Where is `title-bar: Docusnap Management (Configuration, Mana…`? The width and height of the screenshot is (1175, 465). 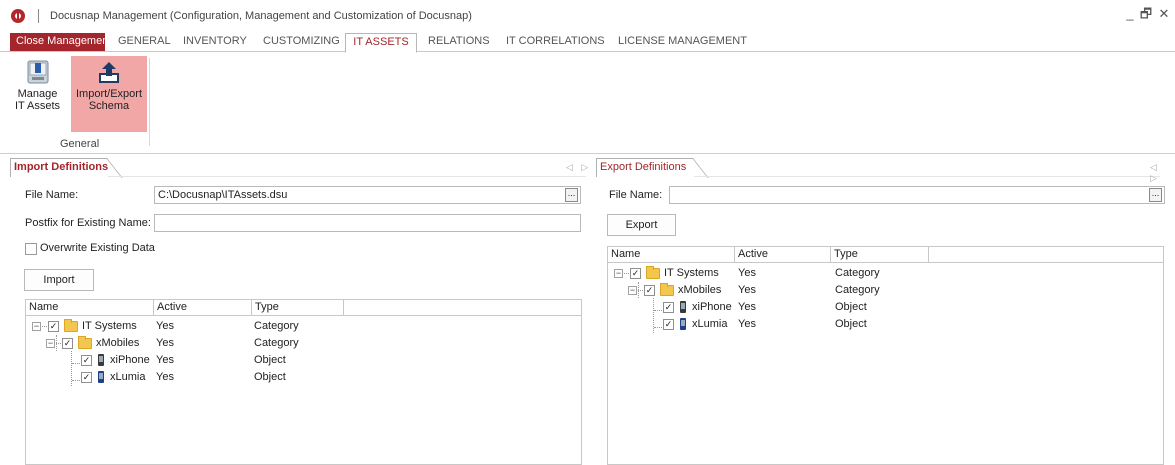
title-bar: Docusnap Management (Configuration, Mana… is located at coordinates (587, 16).